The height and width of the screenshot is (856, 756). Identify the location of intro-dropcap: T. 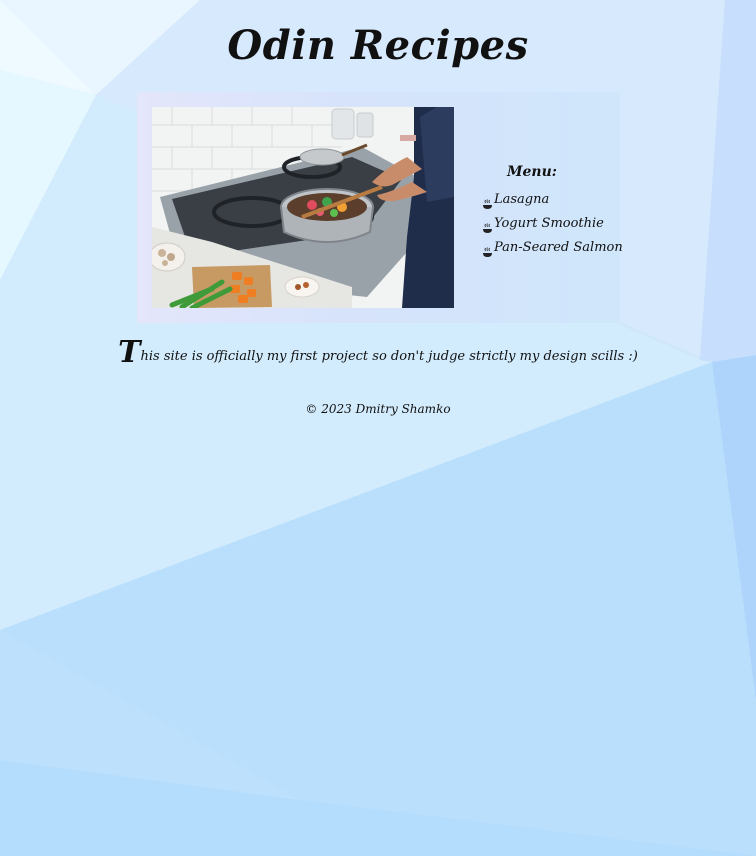
(129, 352).